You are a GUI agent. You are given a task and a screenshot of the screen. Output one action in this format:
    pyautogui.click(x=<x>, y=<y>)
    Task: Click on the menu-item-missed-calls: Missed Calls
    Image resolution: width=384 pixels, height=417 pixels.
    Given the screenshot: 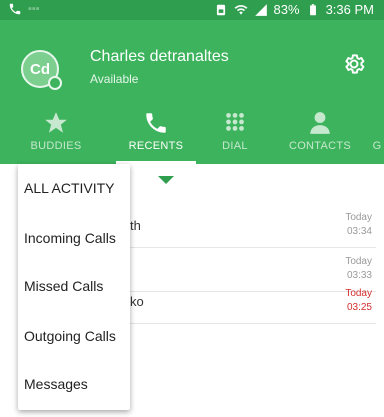 What is the action you would take?
    pyautogui.click(x=74, y=286)
    